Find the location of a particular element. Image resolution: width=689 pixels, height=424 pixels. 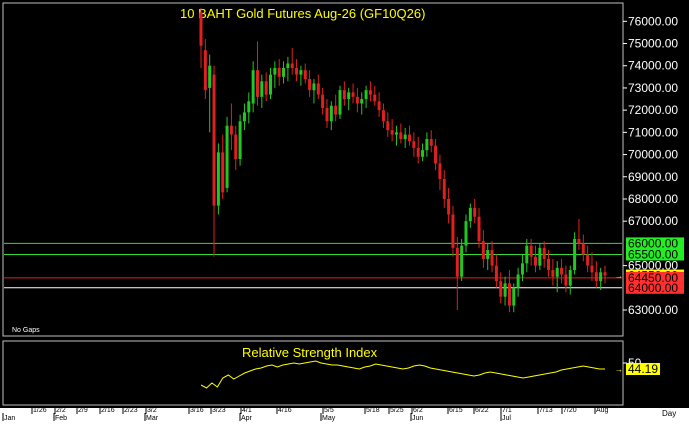

chart-title: 10 BAHT Gold Futures Aug-26 (GF10Q26) is located at coordinates (302, 13).